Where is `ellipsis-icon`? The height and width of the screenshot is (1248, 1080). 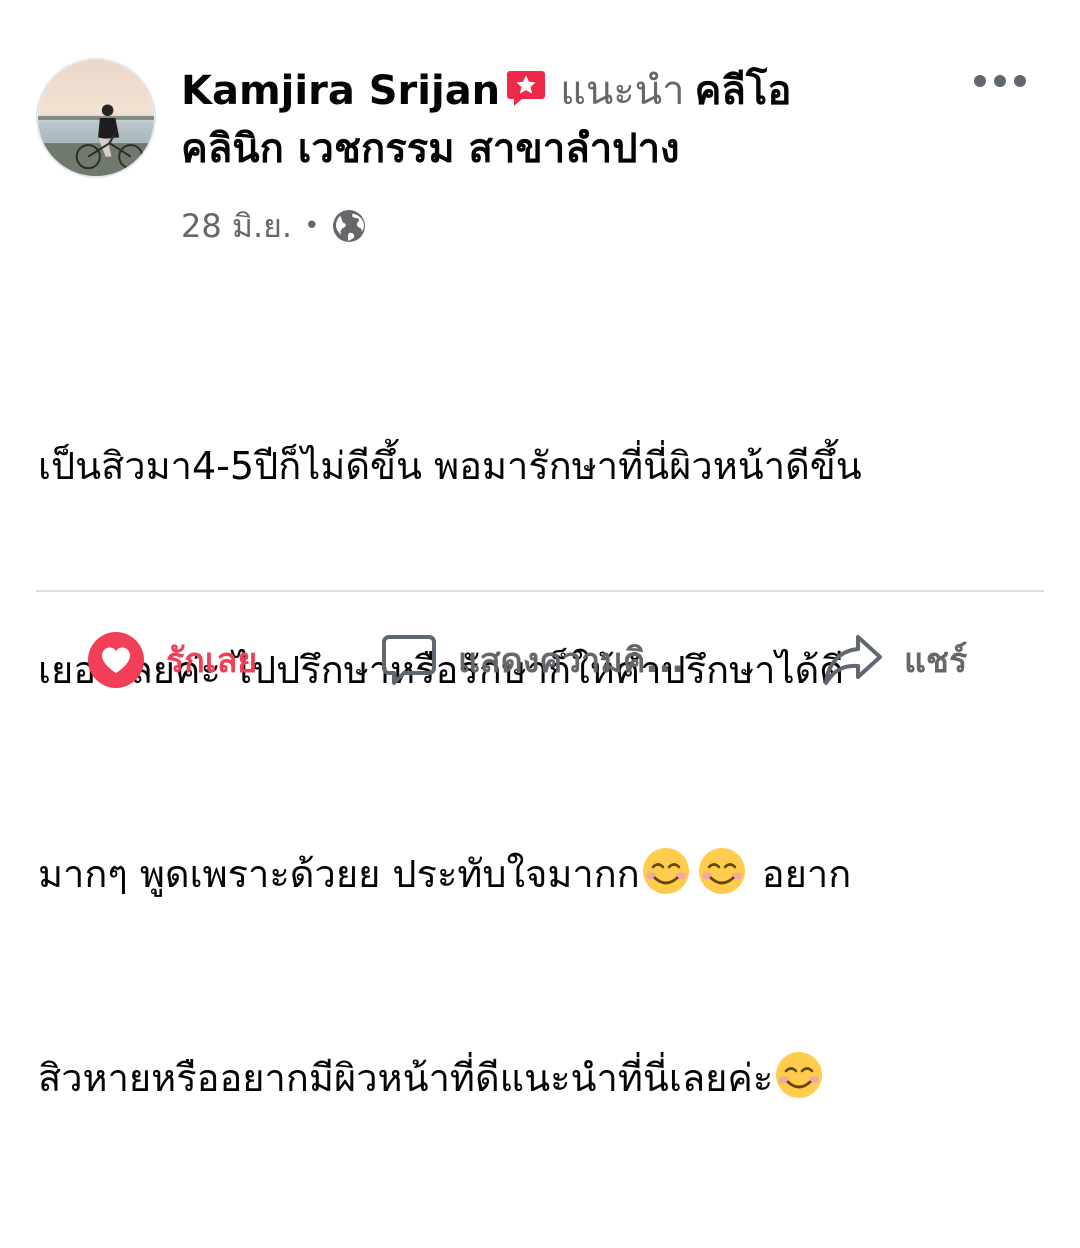 ellipsis-icon is located at coordinates (1000, 81).